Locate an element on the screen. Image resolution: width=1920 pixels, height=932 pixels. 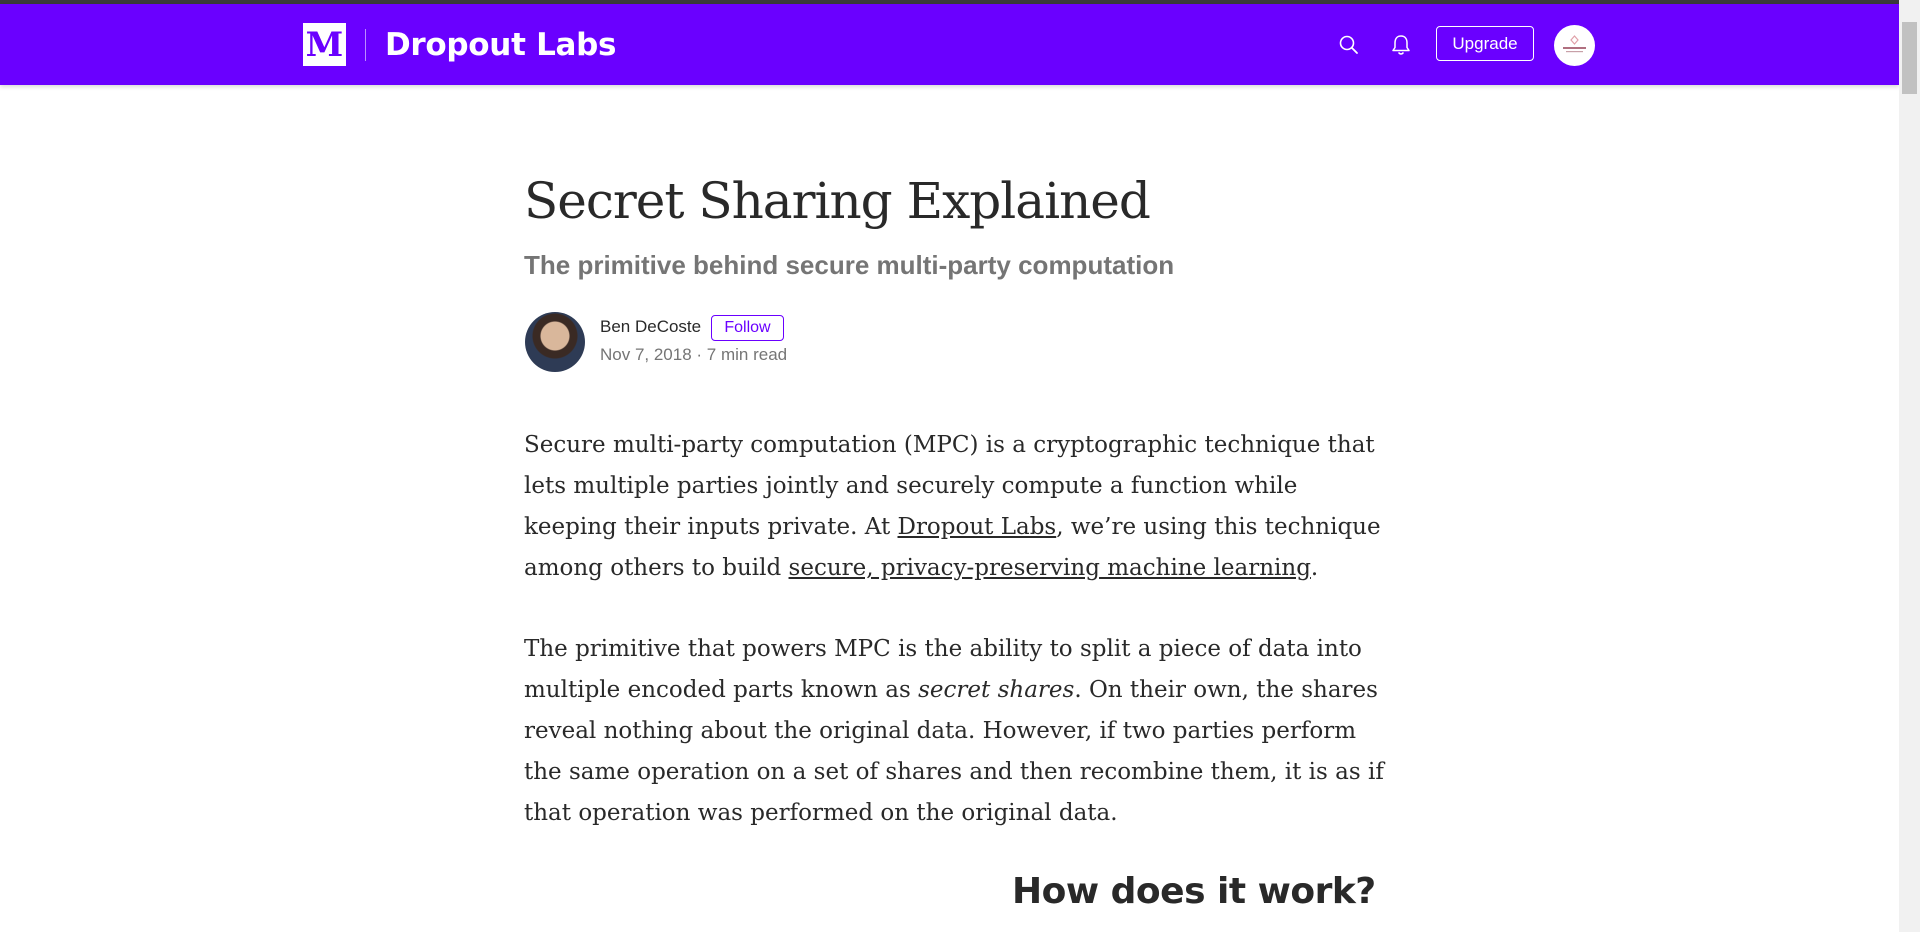
scrollbar is located at coordinates (1909, 466).